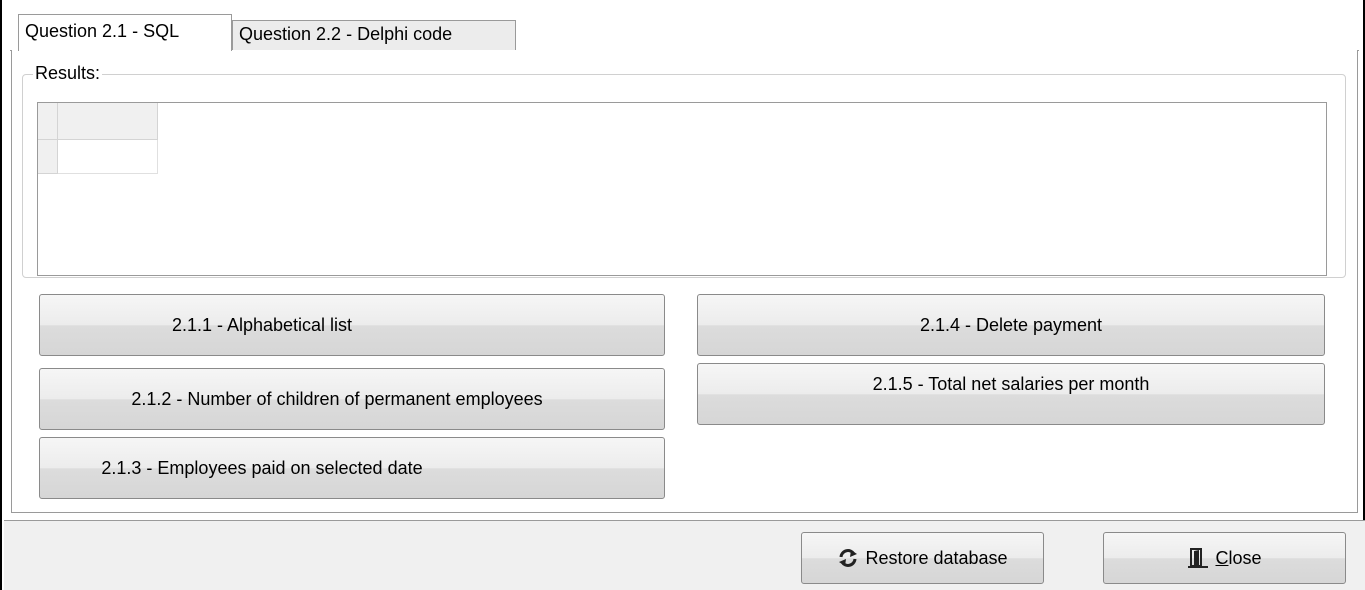 Image resolution: width=1365 pixels, height=590 pixels. I want to click on tab-question-2-2-delphi-code: Question 2.2 - Delphi code, so click(374, 35).